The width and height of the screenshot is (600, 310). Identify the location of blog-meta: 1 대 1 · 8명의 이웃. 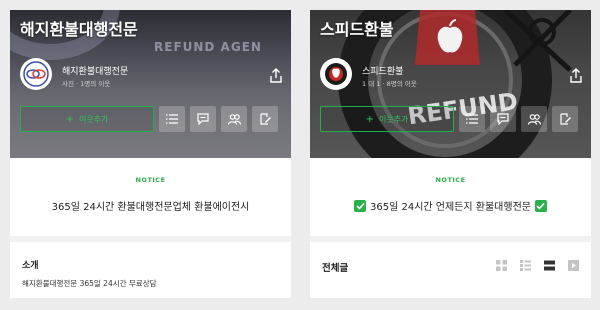
(389, 84).